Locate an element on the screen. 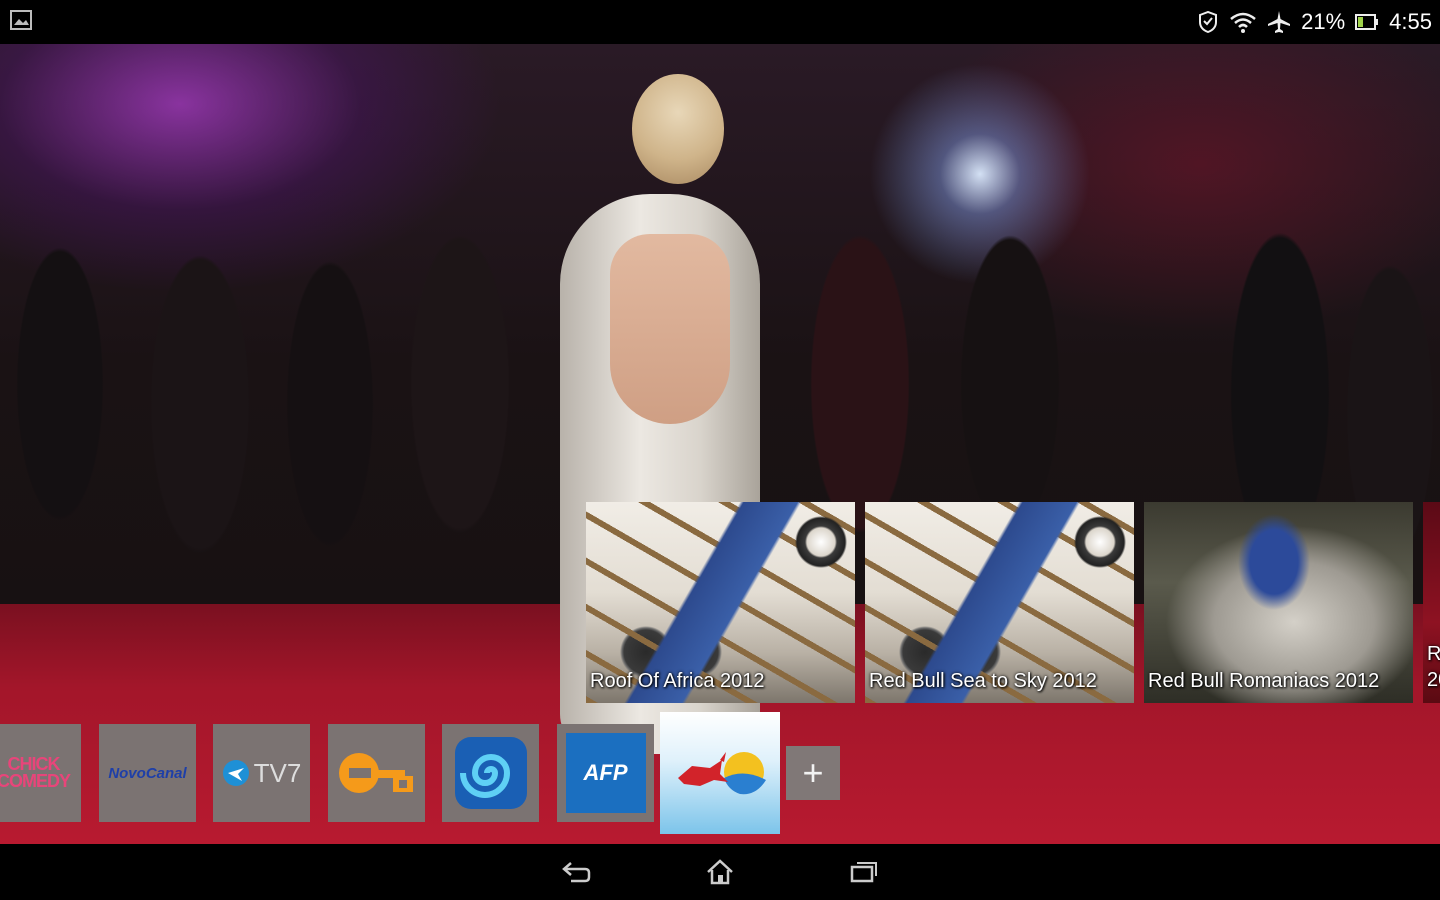 The height and width of the screenshot is (900, 1440). video-tile: Roof Of Africa 2012 is located at coordinates (720, 602).